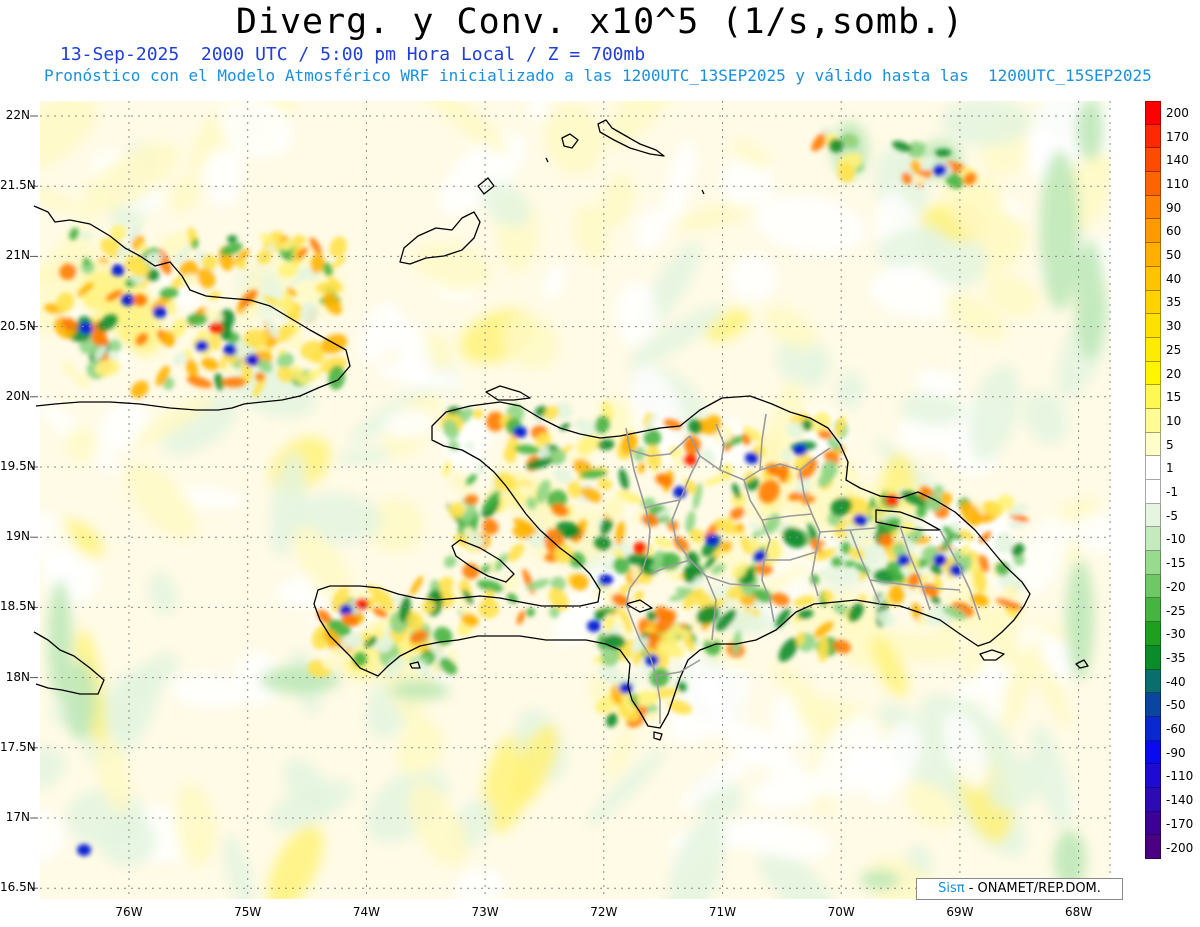  What do you see at coordinates (18, 606) in the screenshot?
I see `lat-label: 18.5N` at bounding box center [18, 606].